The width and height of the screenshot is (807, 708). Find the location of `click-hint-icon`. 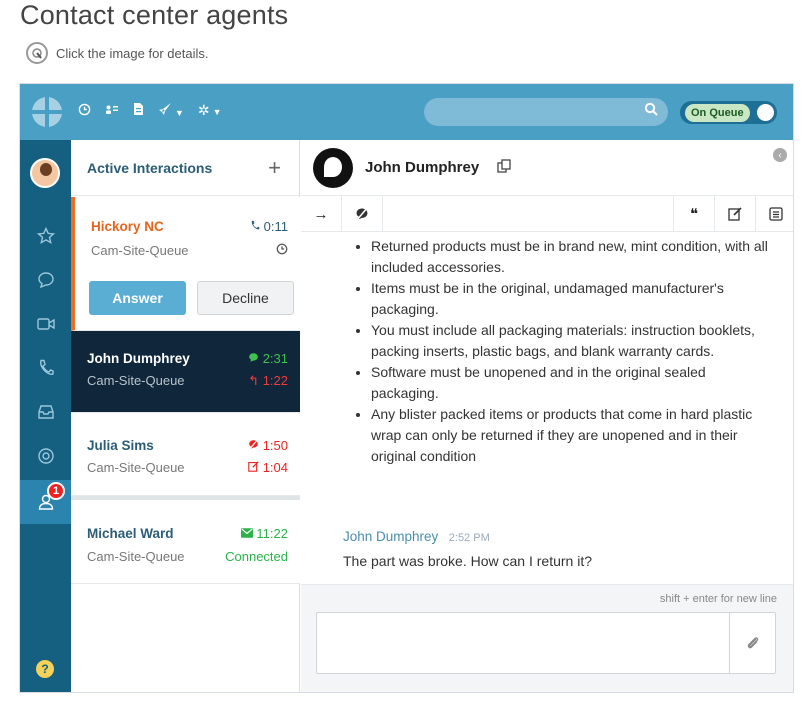

click-hint-icon is located at coordinates (37, 53).